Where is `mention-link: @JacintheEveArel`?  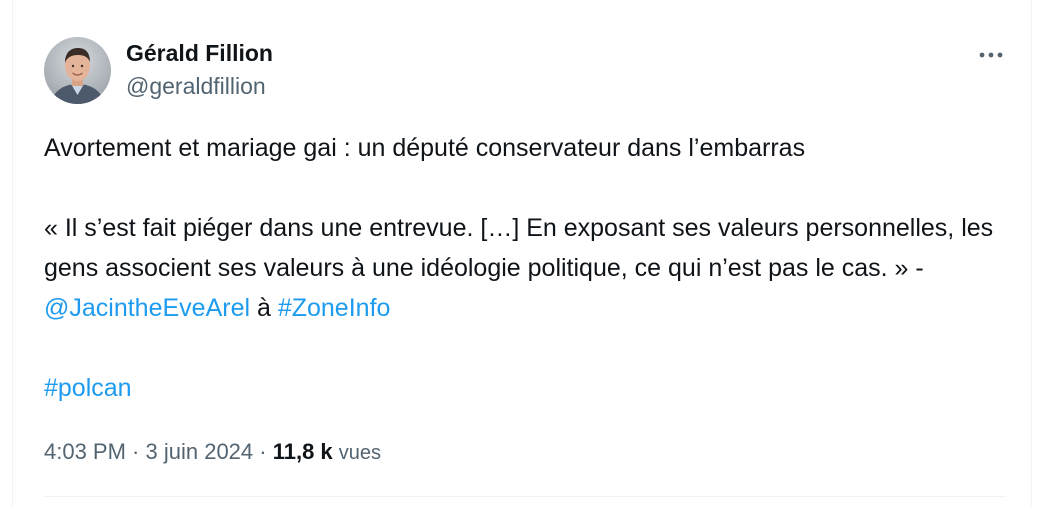 mention-link: @JacintheEveArel is located at coordinates (147, 308).